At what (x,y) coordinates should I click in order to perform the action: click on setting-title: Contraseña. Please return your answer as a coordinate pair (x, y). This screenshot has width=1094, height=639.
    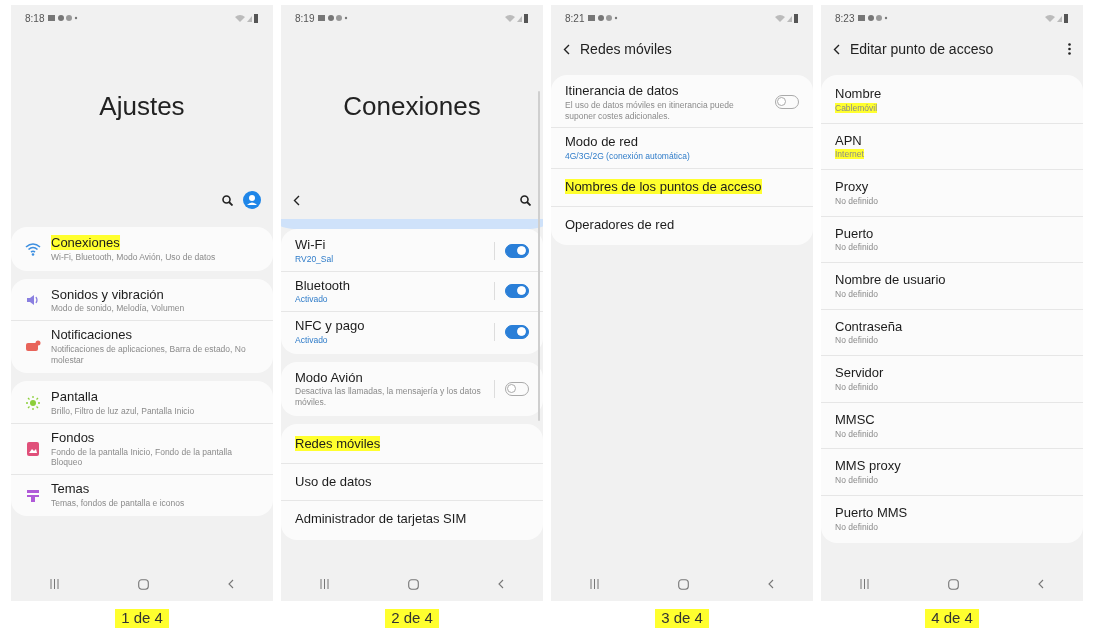
    Looking at the image, I should click on (952, 327).